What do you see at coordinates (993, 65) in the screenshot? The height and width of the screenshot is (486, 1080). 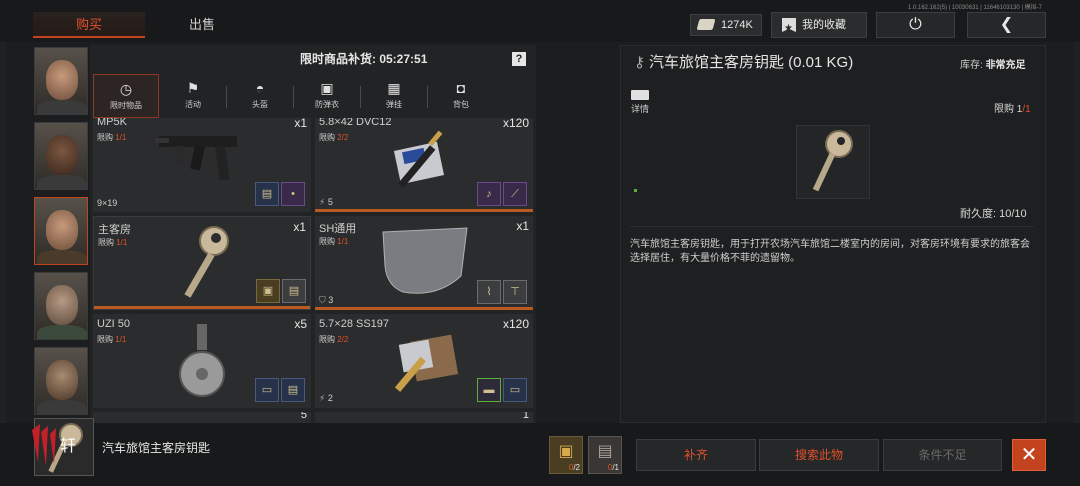 I see `stock-status: 库存: 非常充足` at bounding box center [993, 65].